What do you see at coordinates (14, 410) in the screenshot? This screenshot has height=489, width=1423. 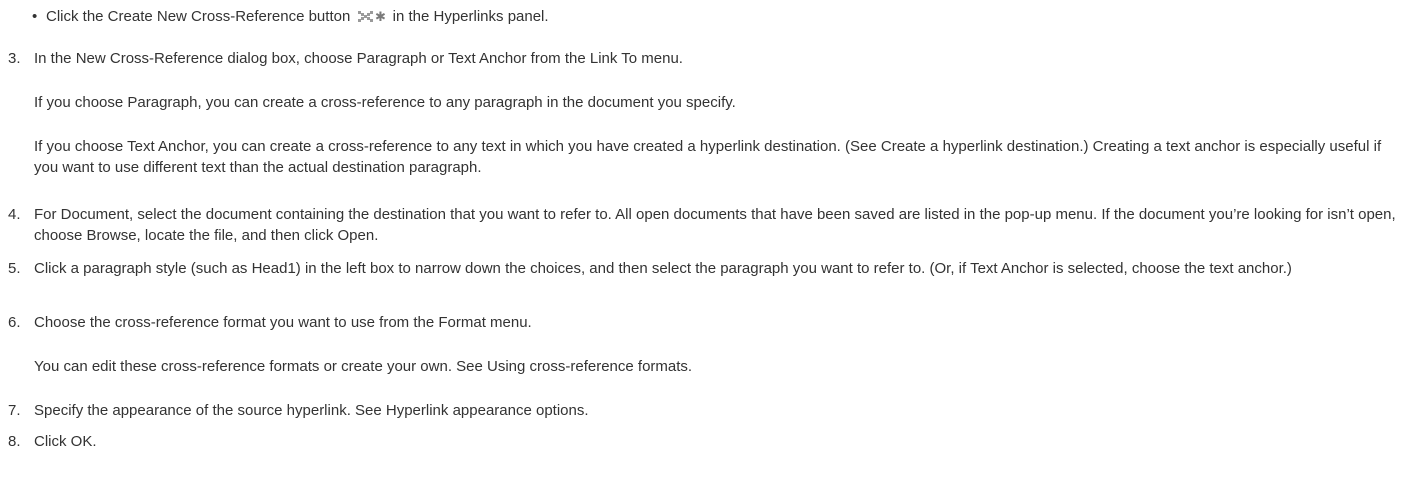 I see `step-number: 7.` at bounding box center [14, 410].